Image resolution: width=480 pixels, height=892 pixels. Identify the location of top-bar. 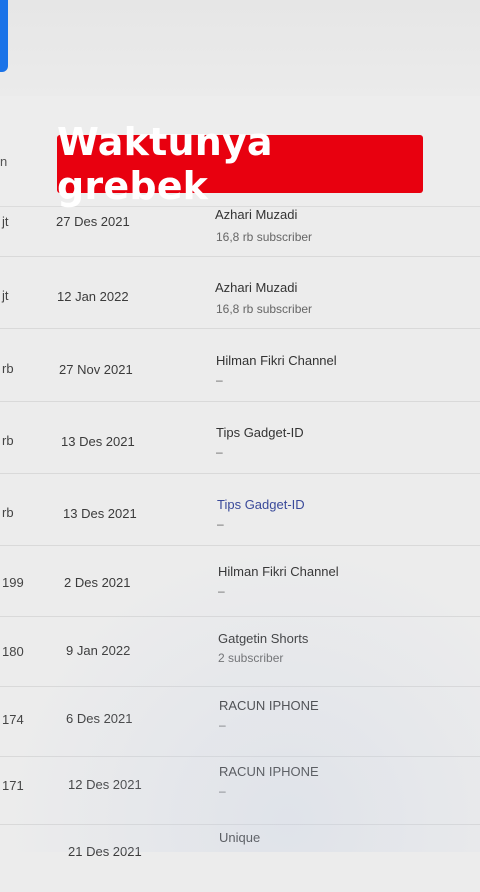
(240, 48).